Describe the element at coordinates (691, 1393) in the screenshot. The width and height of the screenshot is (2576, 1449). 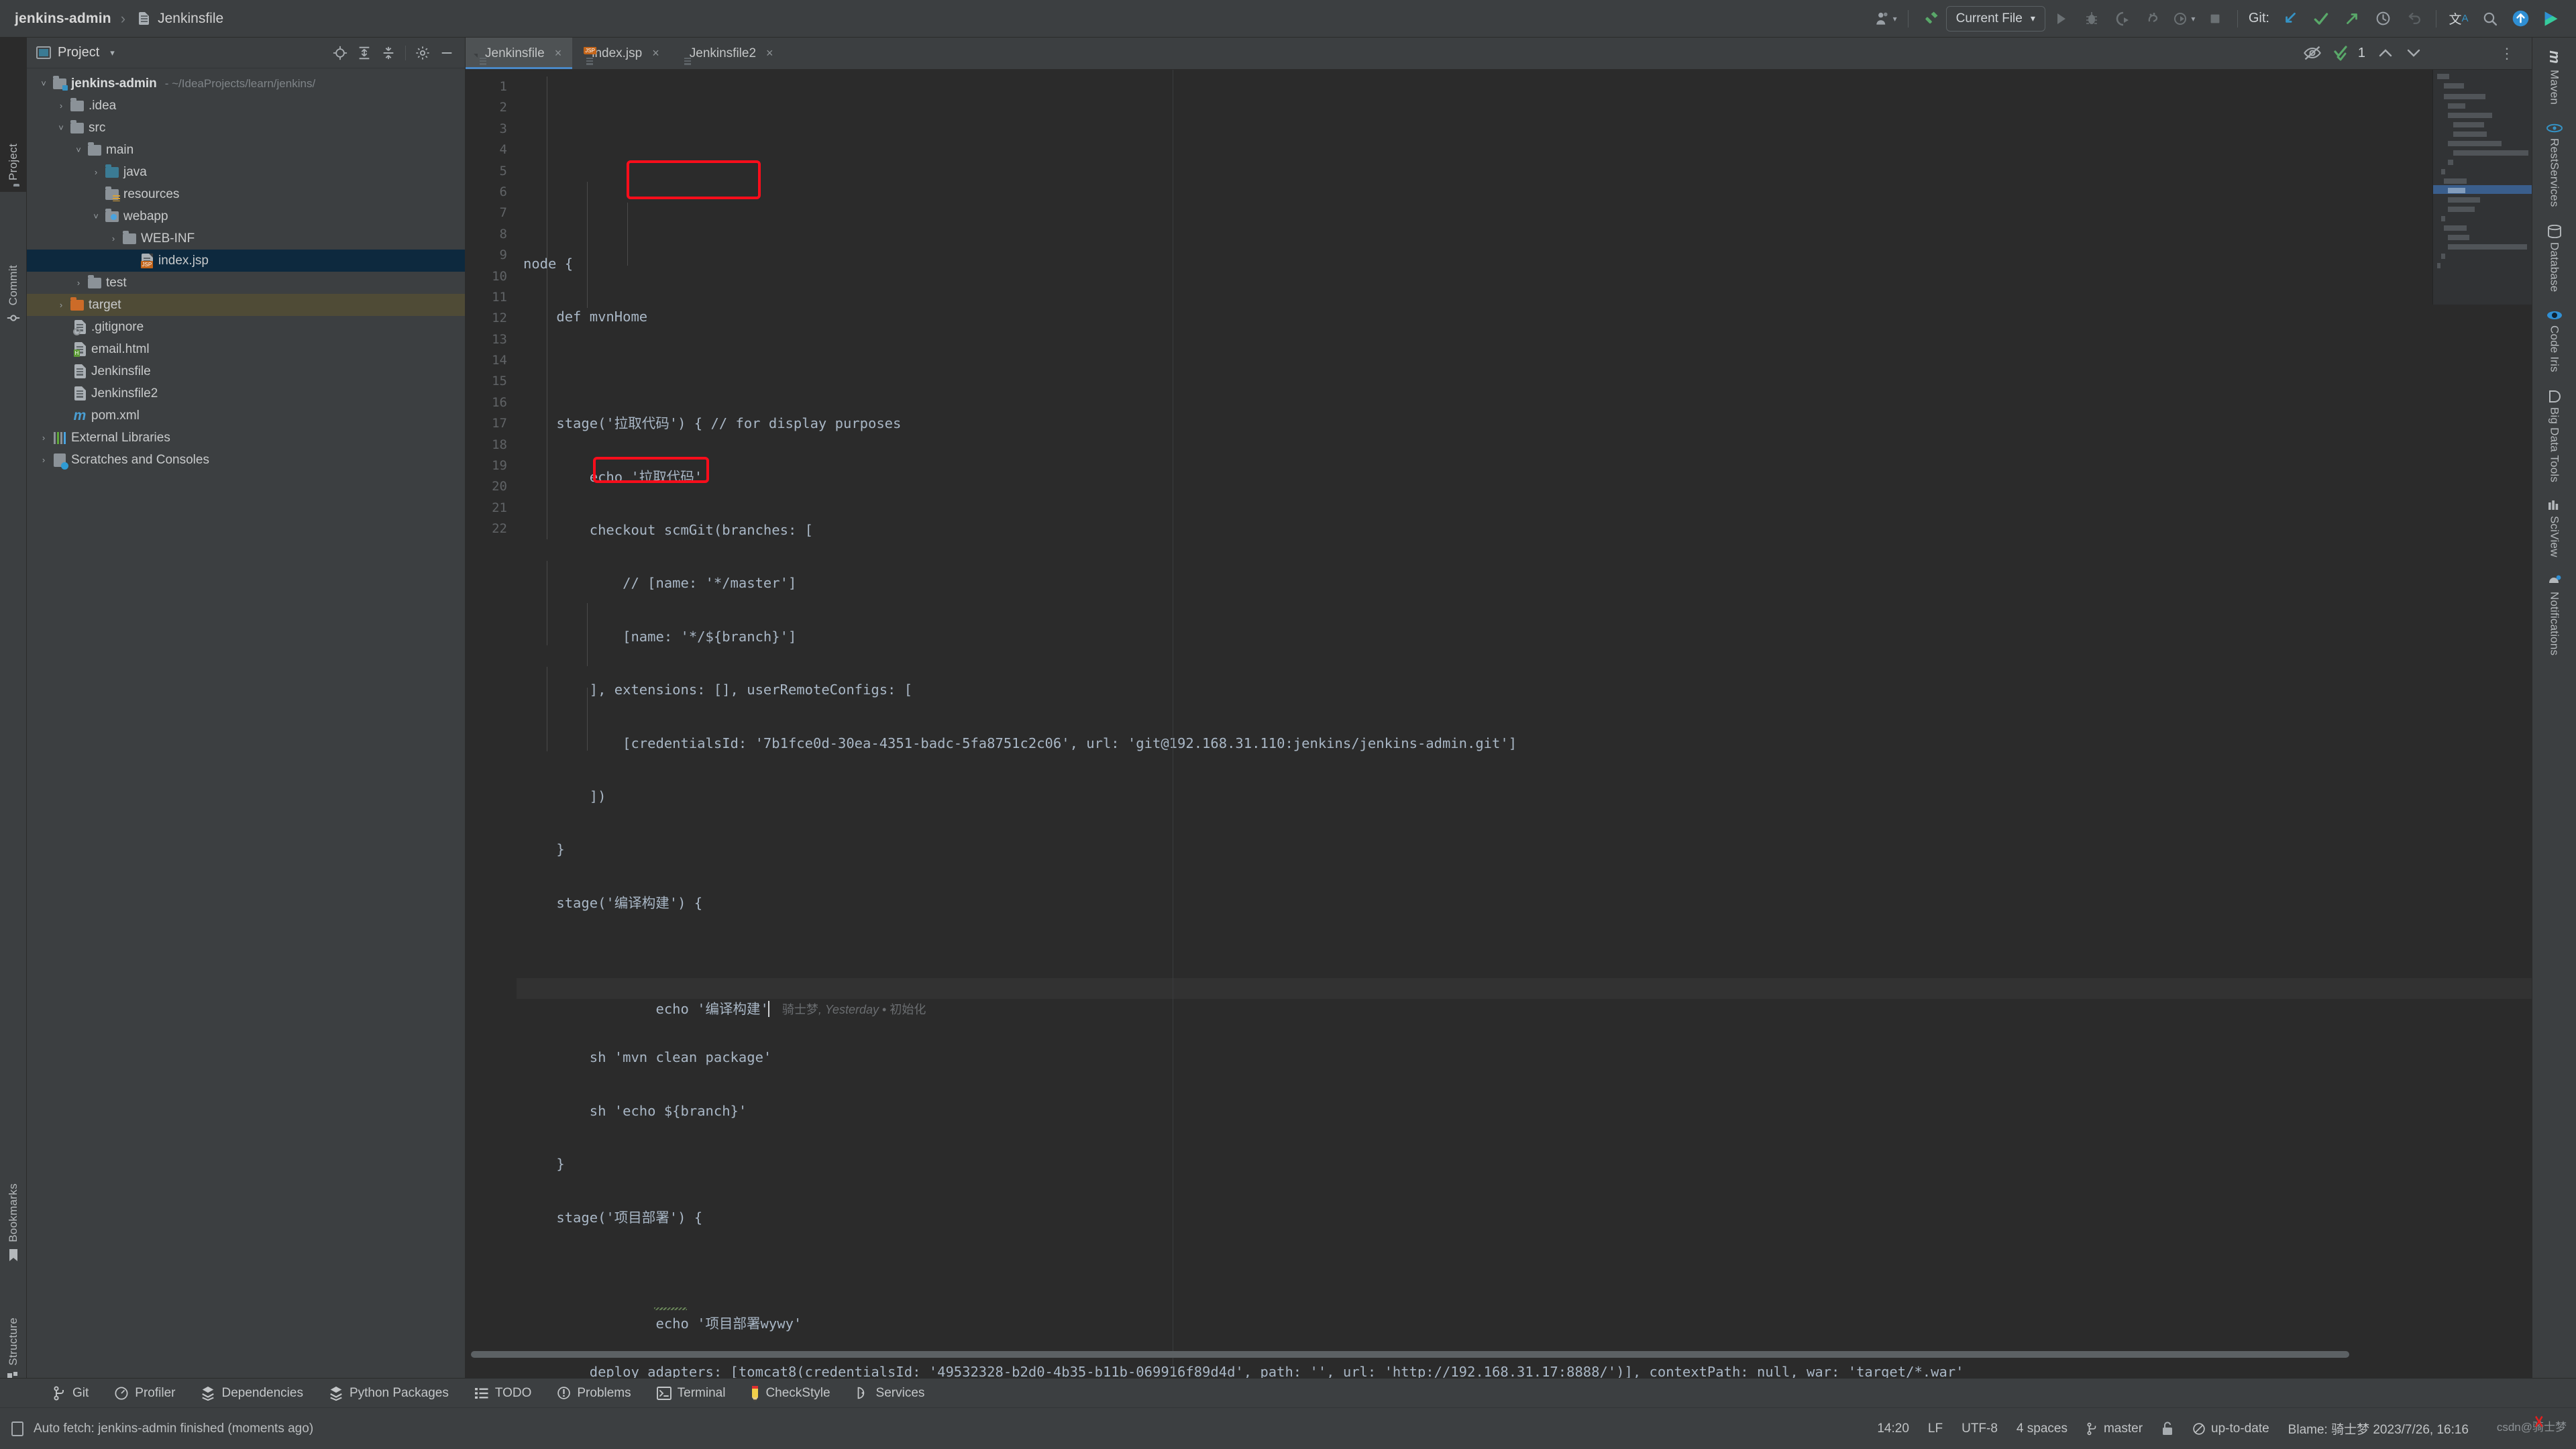
I see `bottom-item-terminal: Terminal` at that location.